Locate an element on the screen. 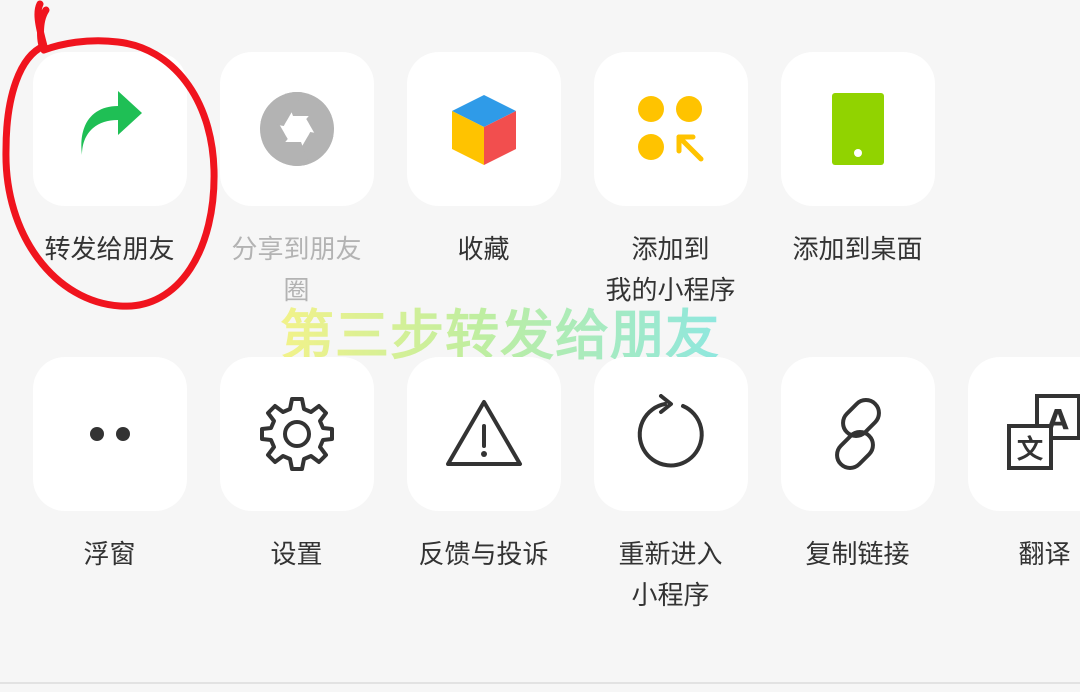  mini-program-dots-icon is located at coordinates (670, 129).